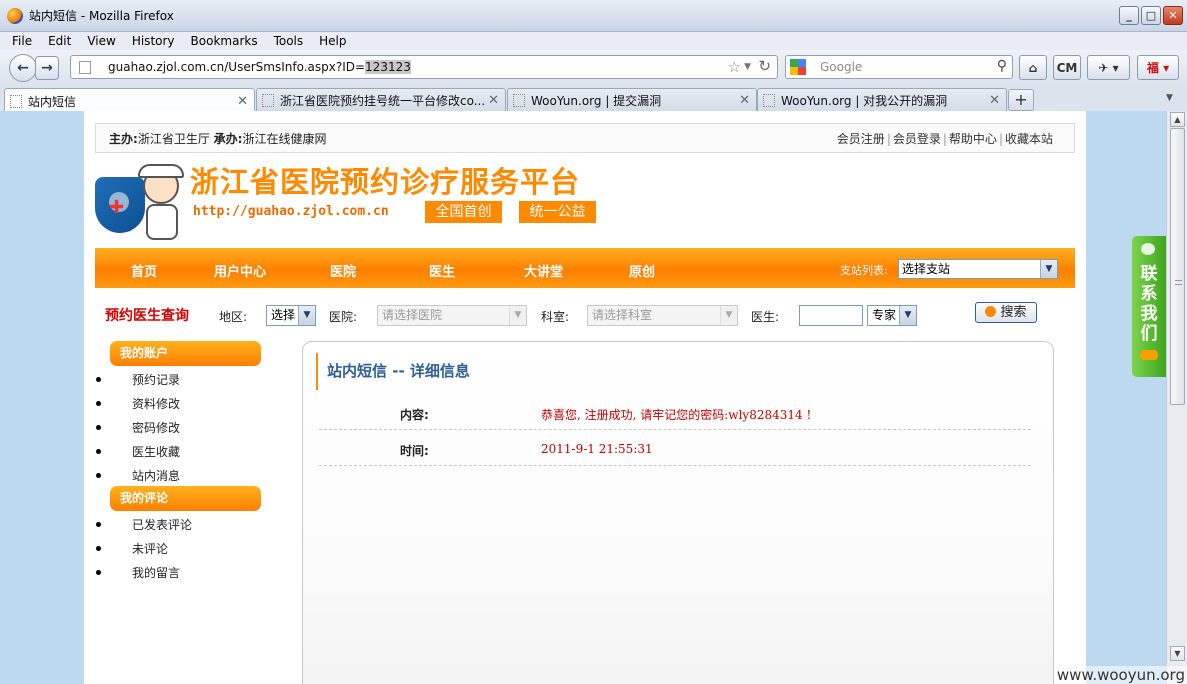 This screenshot has height=684, width=1187. What do you see at coordinates (831, 315) in the screenshot?
I see `doctor-input` at bounding box center [831, 315].